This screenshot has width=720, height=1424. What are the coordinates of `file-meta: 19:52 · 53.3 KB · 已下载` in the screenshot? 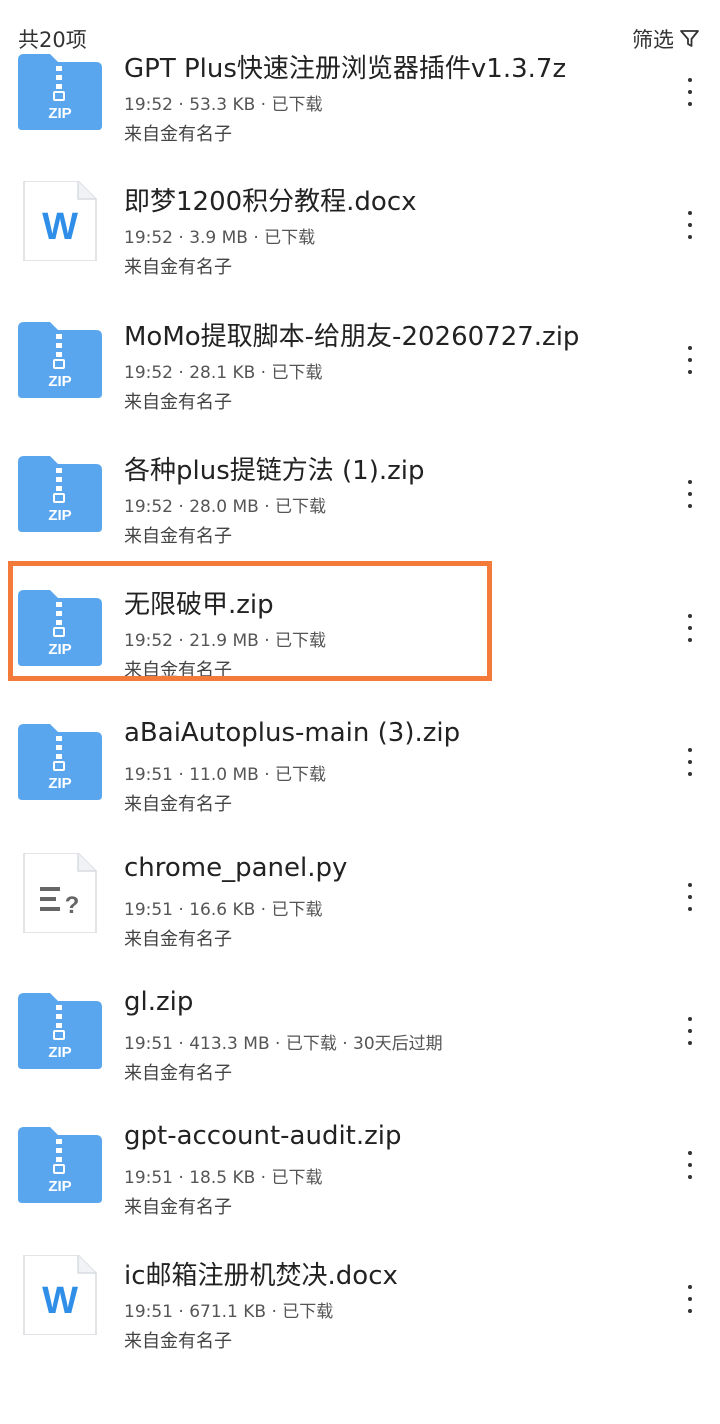 It's located at (223, 105).